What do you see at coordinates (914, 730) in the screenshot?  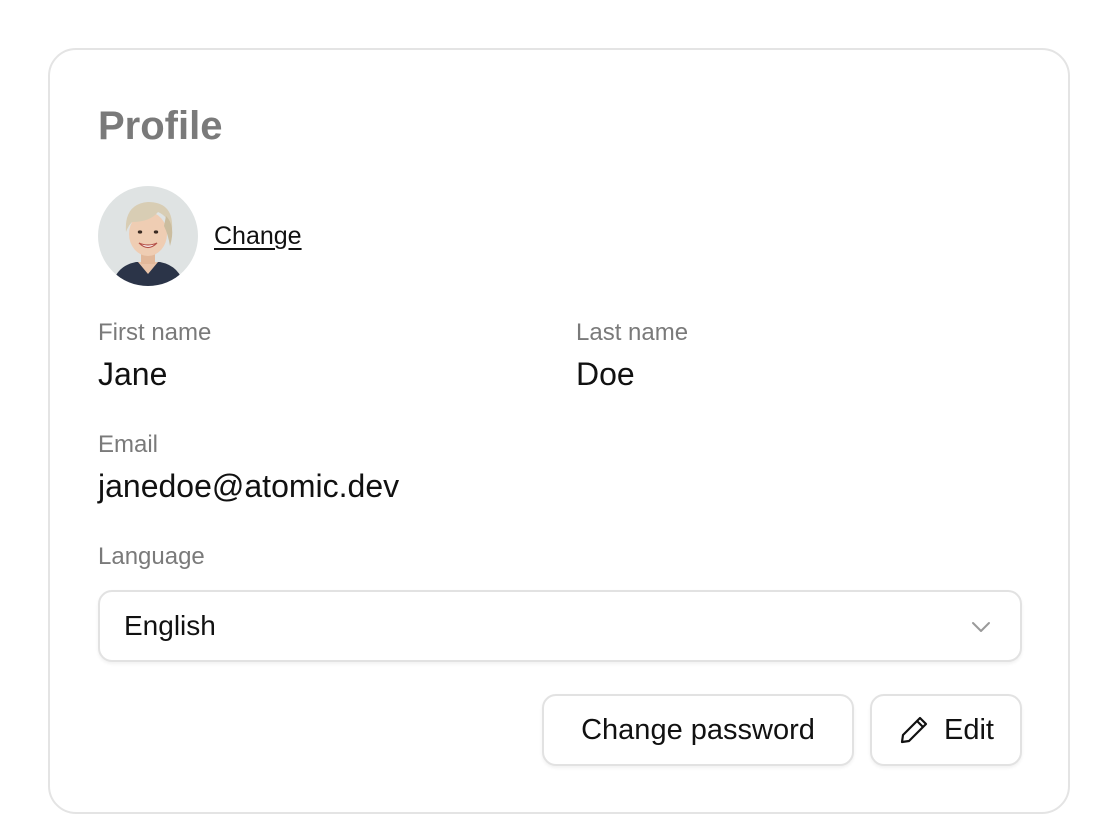 I see `pencil-icon` at bounding box center [914, 730].